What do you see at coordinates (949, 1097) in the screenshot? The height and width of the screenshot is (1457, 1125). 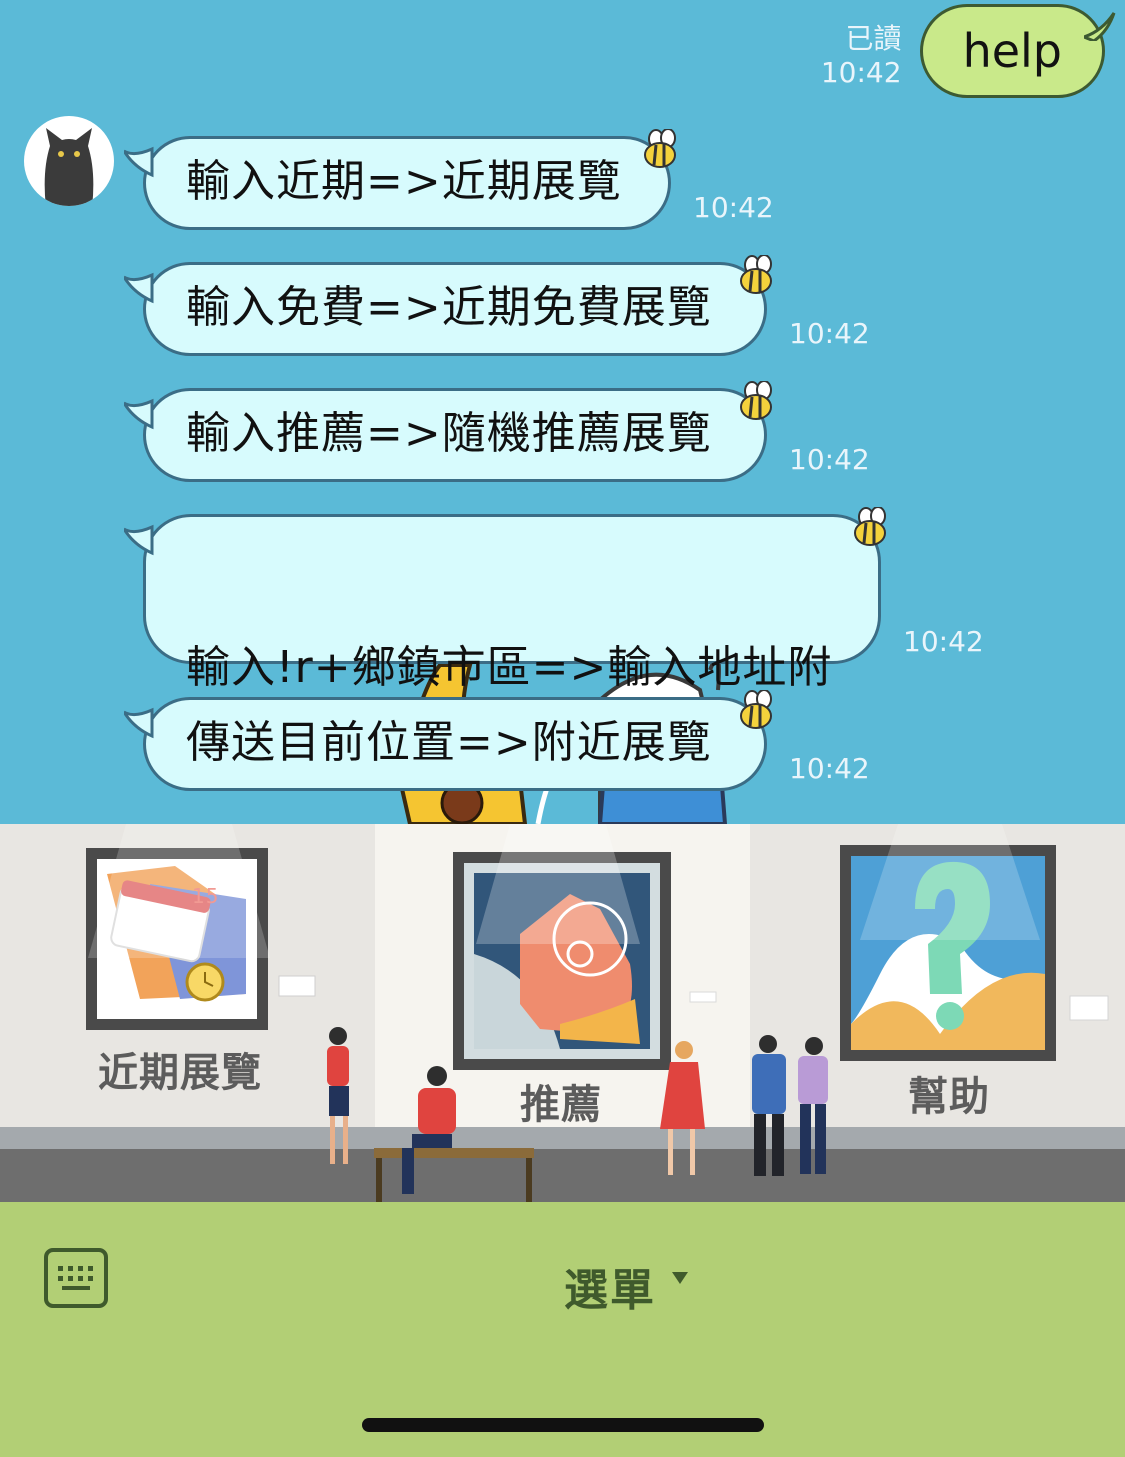 I see `rich-menu-label-help: 幫助` at bounding box center [949, 1097].